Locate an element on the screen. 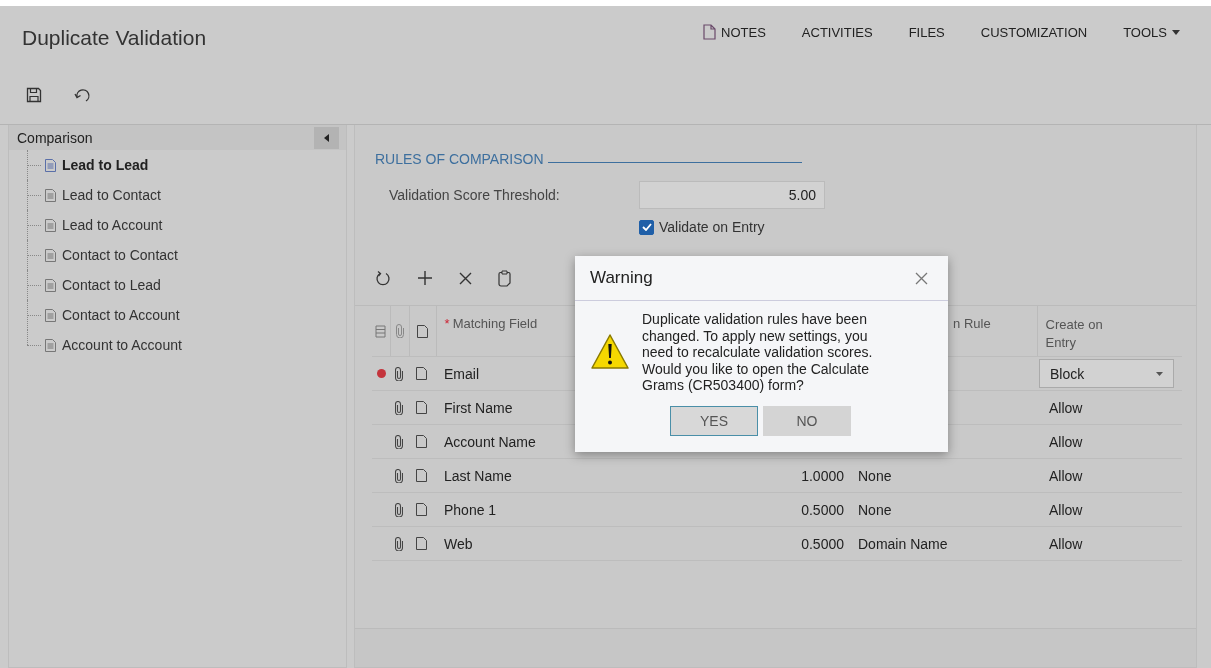 Image resolution: width=1211 pixels, height=668 pixels. dialog-title: Warning is located at coordinates (621, 278).